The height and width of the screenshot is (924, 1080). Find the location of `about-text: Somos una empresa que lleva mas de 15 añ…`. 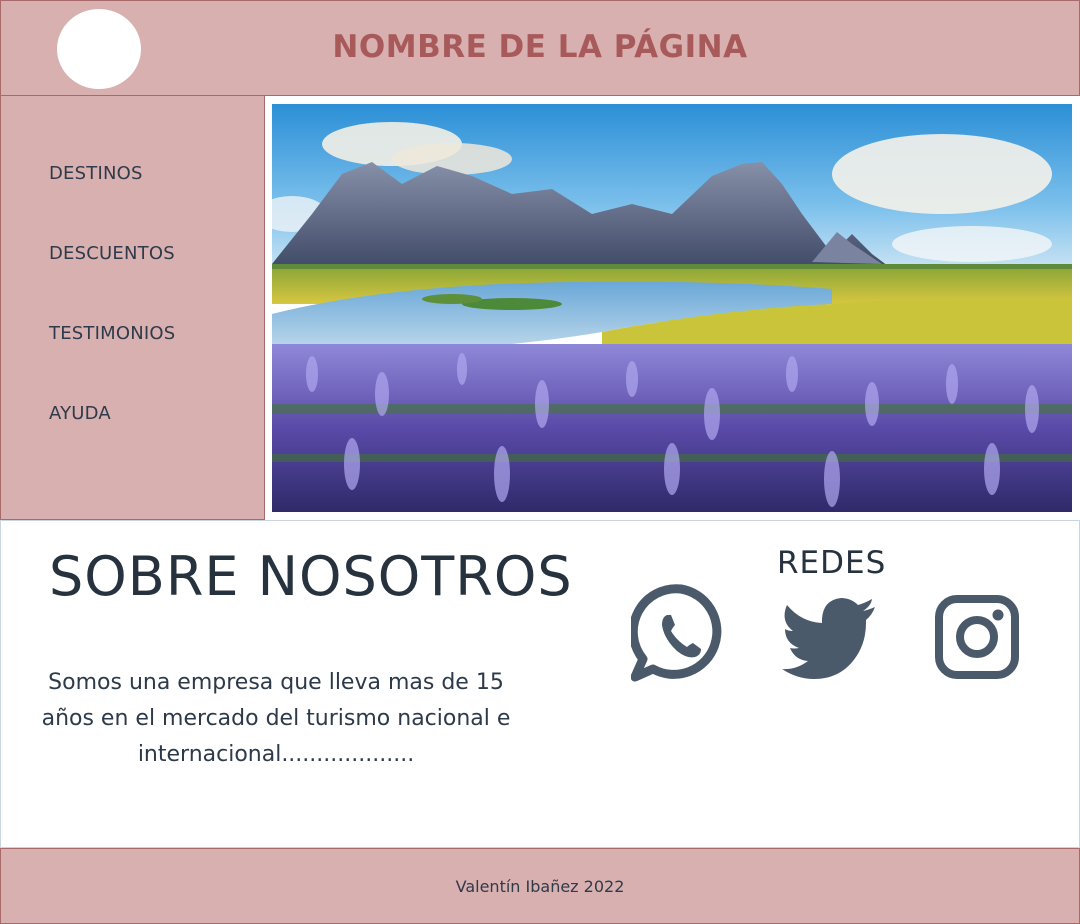

about-text: Somos una empresa que lleva mas de 15 añ… is located at coordinates (276, 718).